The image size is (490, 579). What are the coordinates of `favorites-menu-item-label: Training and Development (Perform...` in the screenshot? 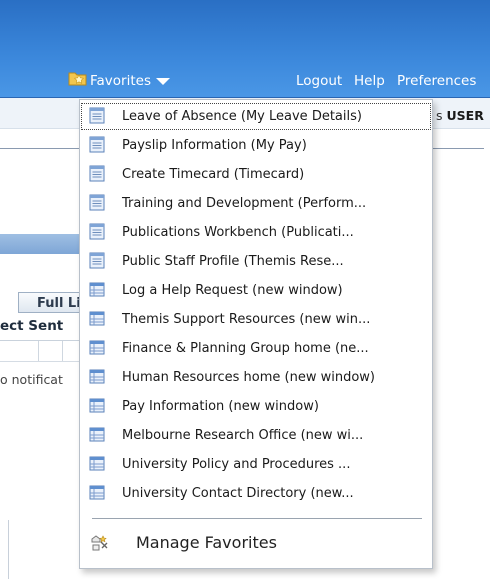 It's located at (244, 203).